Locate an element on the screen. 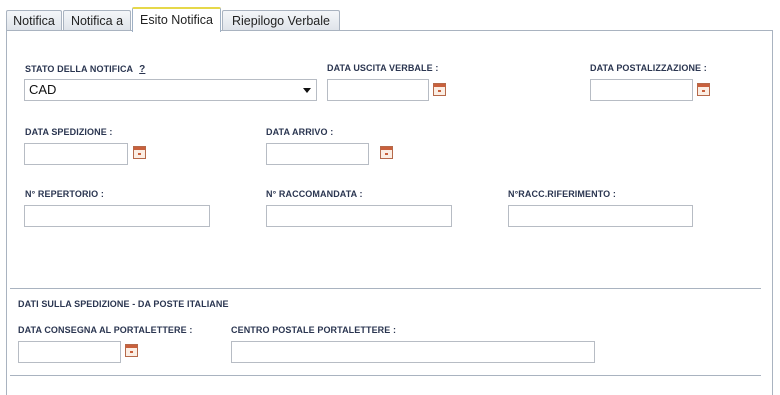 The height and width of the screenshot is (395, 780). section-divider-bottom is located at coordinates (385, 375).